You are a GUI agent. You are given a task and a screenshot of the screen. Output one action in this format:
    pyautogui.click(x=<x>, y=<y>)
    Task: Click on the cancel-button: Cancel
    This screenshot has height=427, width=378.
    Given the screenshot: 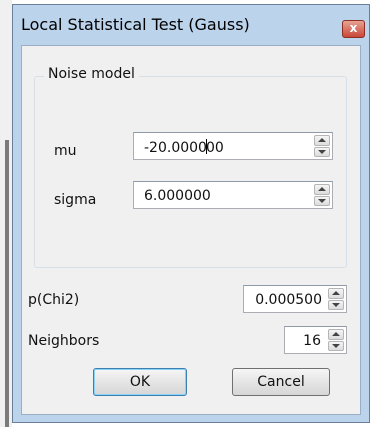 What is the action you would take?
    pyautogui.click(x=281, y=382)
    